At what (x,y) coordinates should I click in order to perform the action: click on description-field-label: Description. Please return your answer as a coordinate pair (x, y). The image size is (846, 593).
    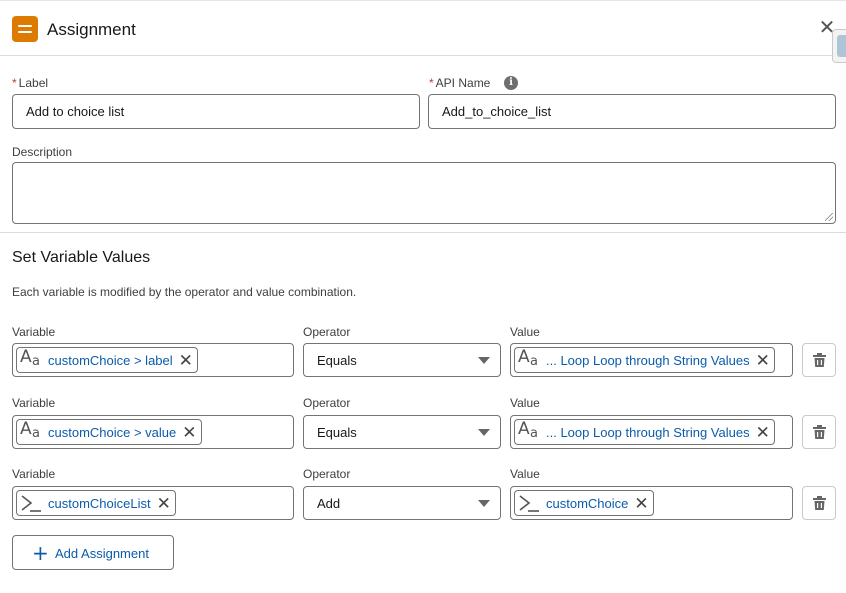
    Looking at the image, I should click on (42, 152).